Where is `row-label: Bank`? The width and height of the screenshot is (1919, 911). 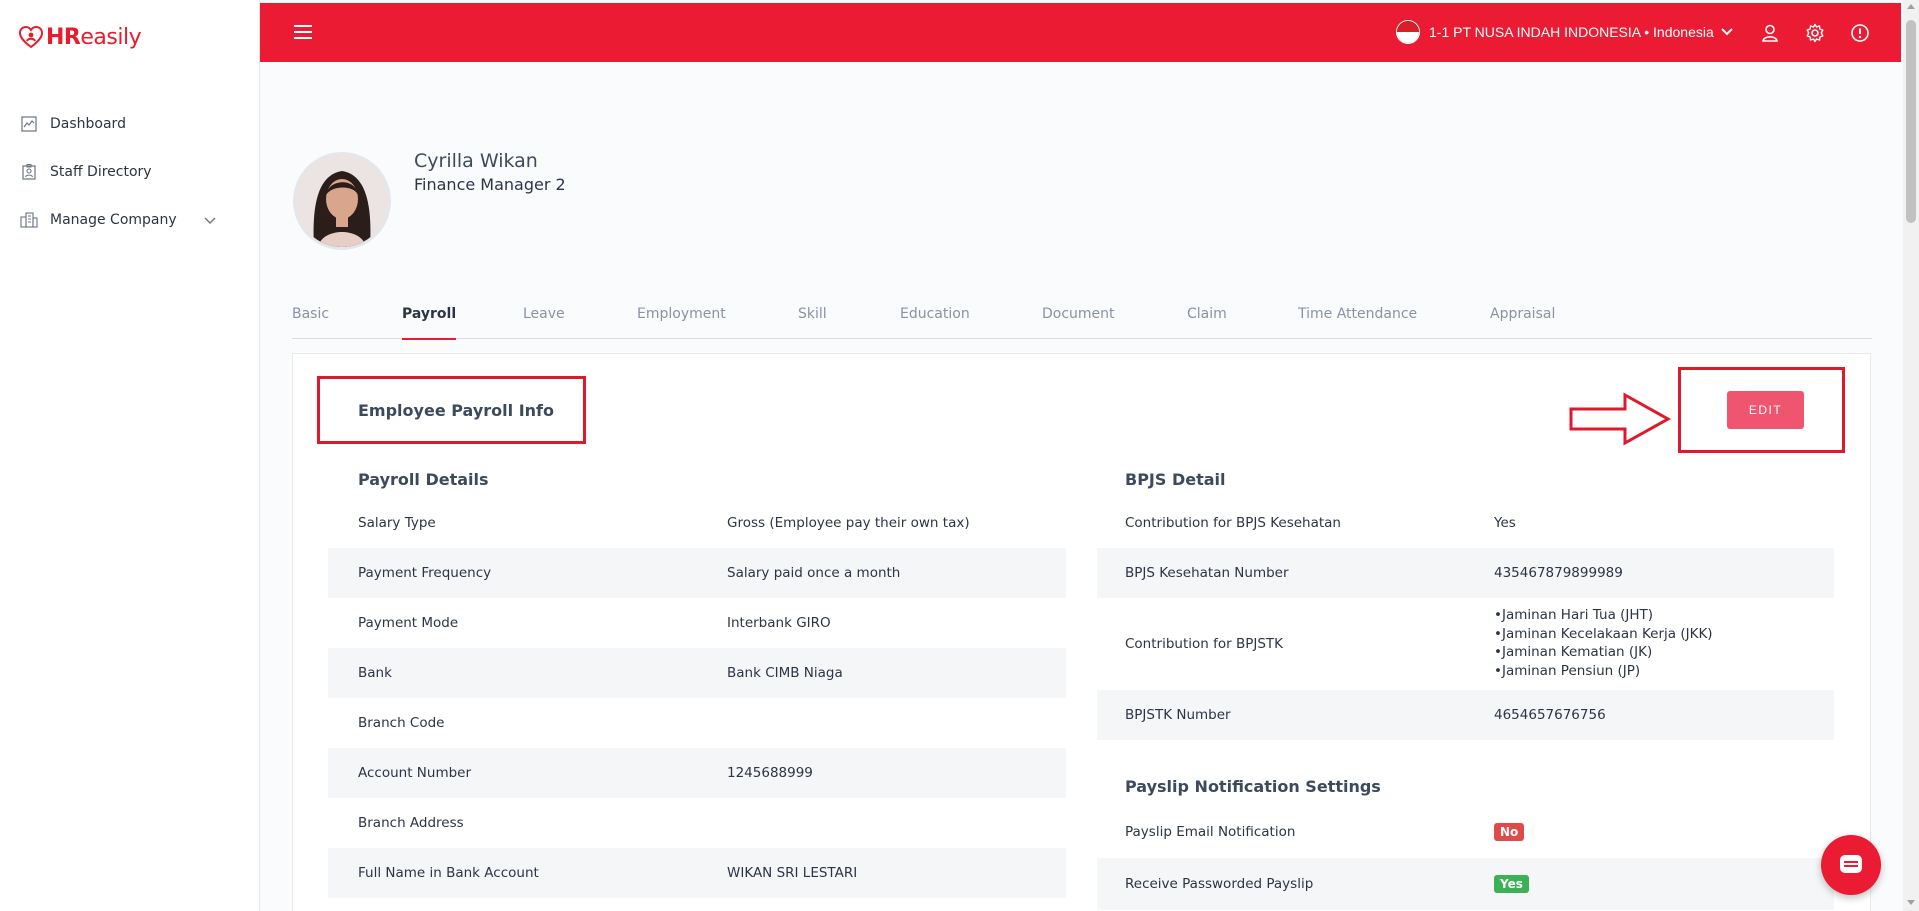
row-label: Bank is located at coordinates (375, 673).